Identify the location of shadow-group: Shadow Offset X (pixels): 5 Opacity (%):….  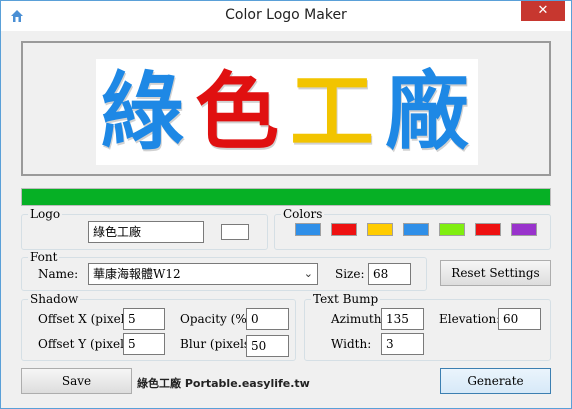
(158, 326).